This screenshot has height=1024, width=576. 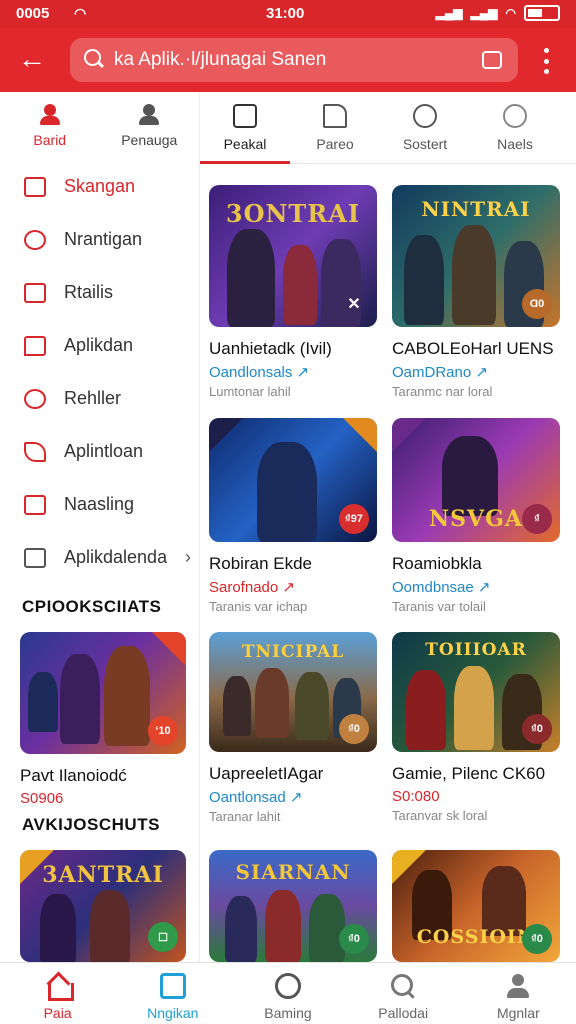 What do you see at coordinates (425, 116) in the screenshot?
I see `users-icon` at bounding box center [425, 116].